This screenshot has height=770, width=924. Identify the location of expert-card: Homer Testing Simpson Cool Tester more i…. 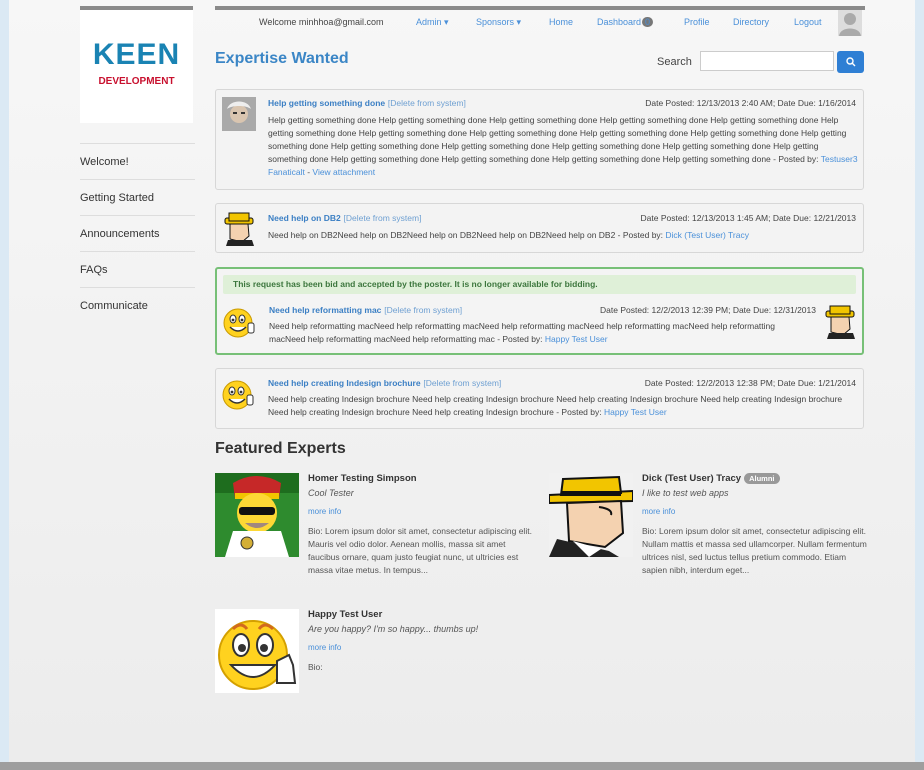
(375, 538).